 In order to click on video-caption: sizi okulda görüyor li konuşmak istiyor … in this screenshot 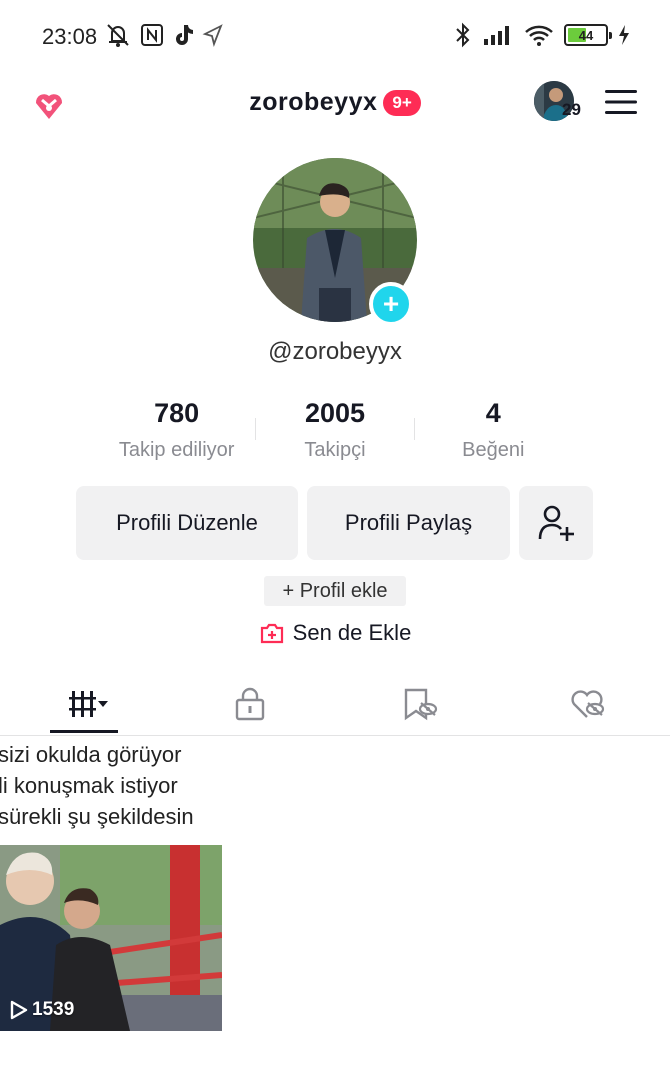, I will do `click(111, 791)`.